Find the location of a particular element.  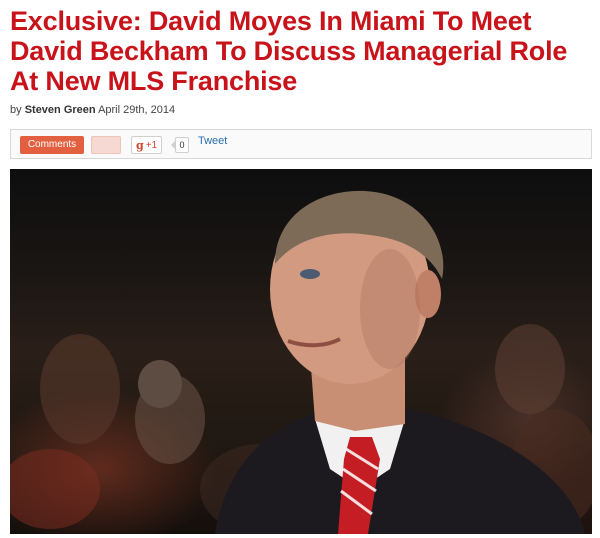

social-share-bar: Comments g +1 0 Tweet is located at coordinates (301, 144).